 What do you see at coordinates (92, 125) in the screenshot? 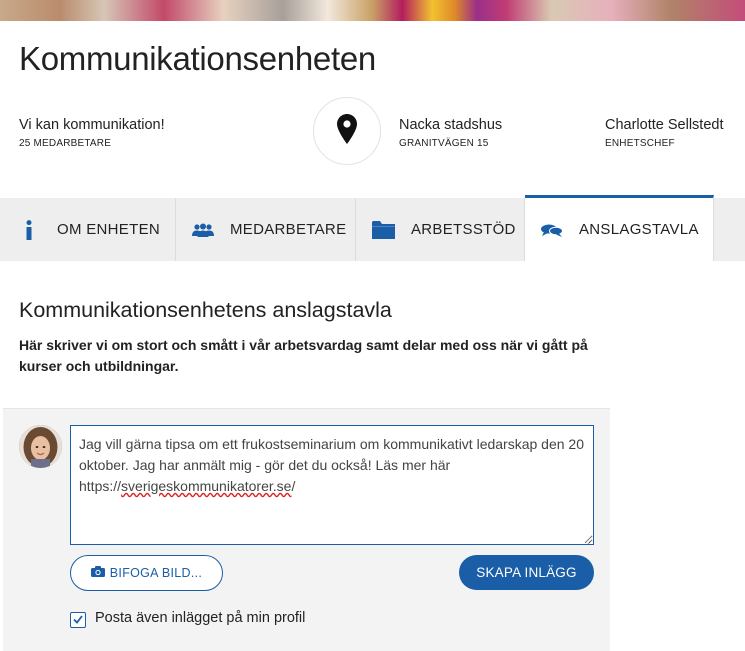
I see `unit-motto: Vi kan kommunikation!` at bounding box center [92, 125].